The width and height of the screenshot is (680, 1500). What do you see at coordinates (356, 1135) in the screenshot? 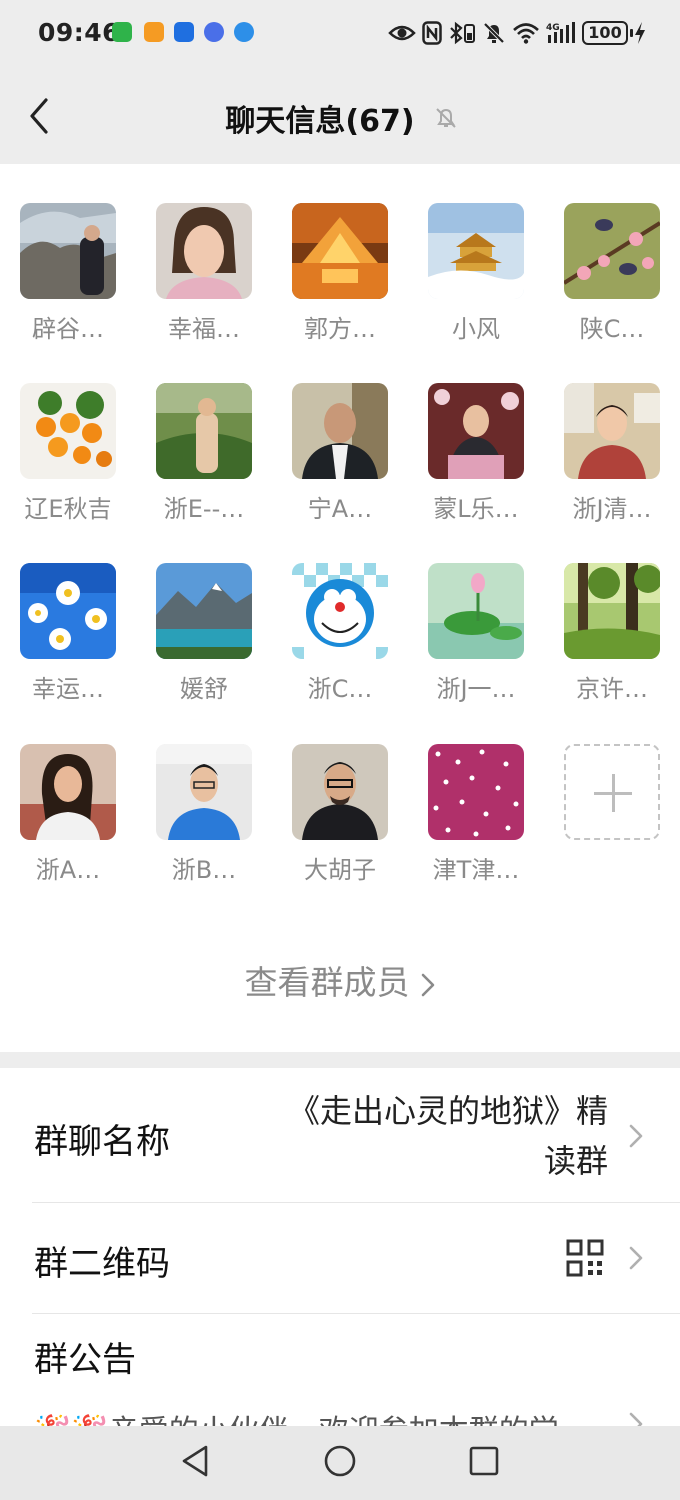
I see `group-name-row: 群聊名称 《走出心灵的地狱》精 读群` at bounding box center [356, 1135].